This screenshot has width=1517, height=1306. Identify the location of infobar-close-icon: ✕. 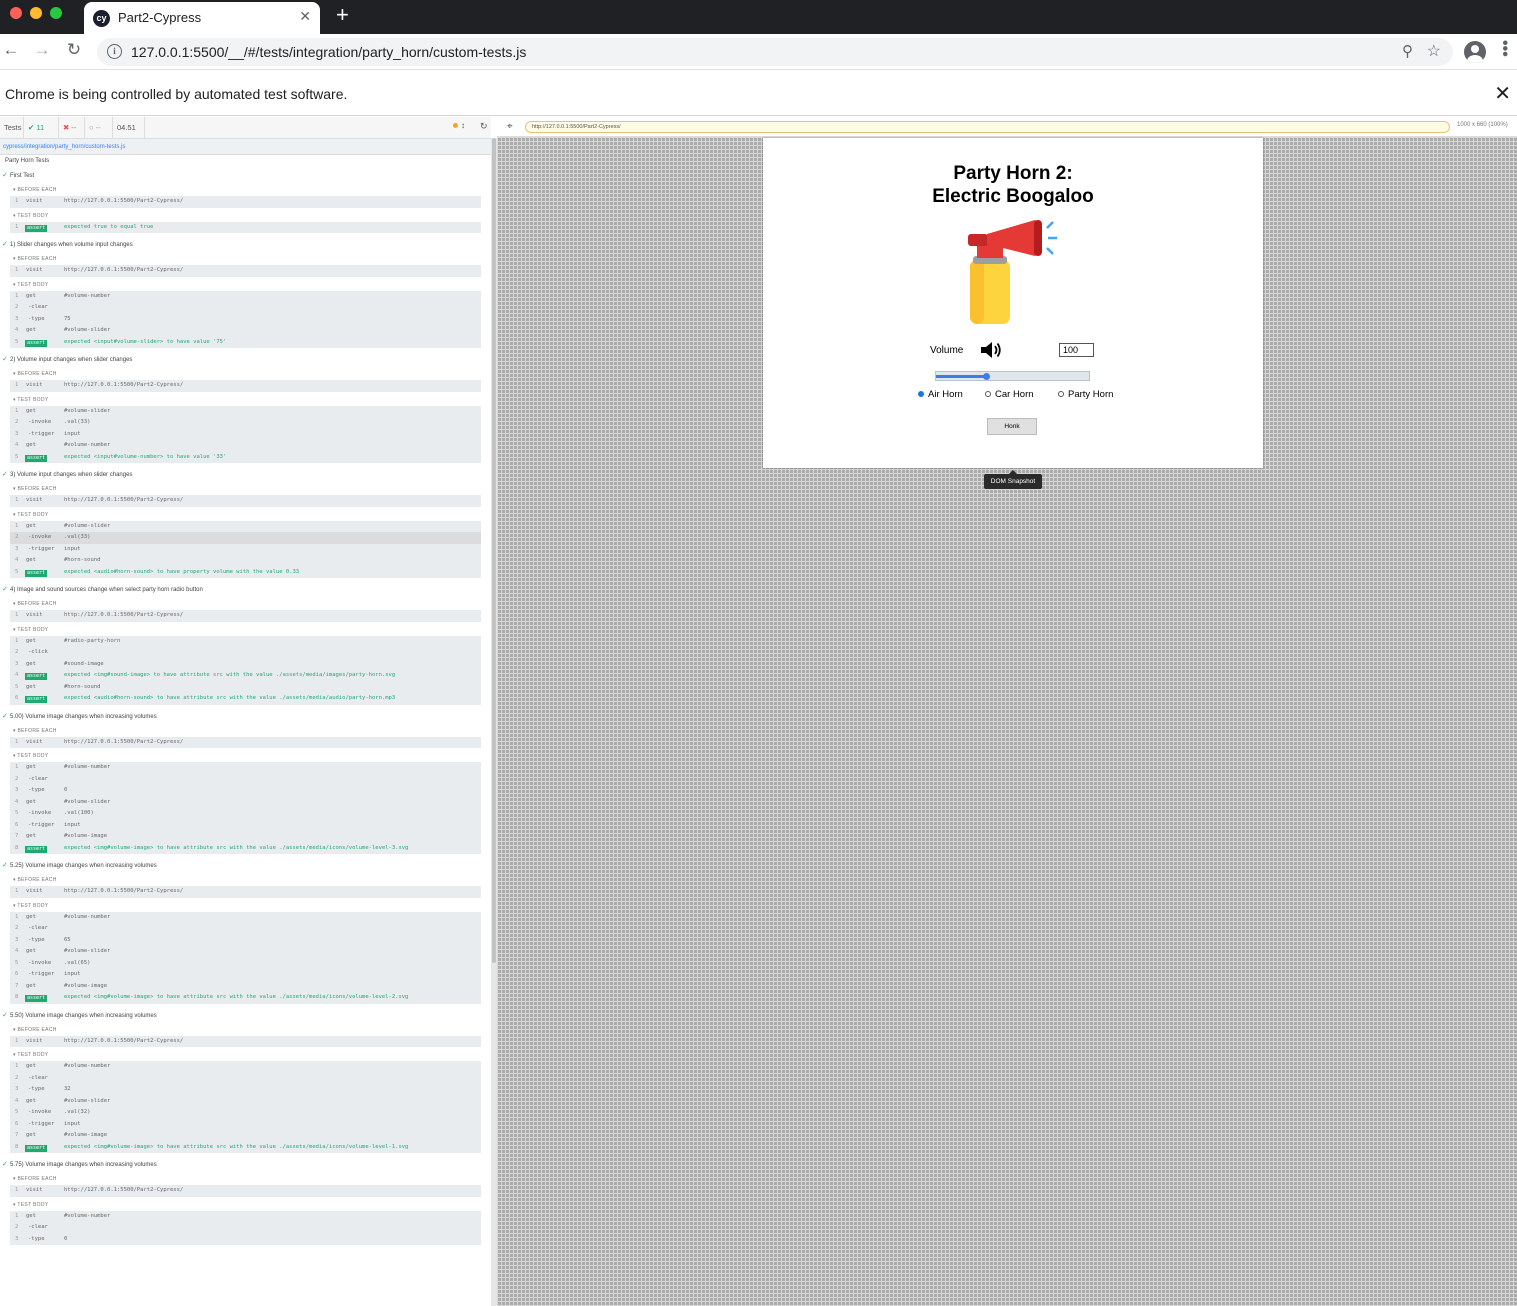
(1502, 93).